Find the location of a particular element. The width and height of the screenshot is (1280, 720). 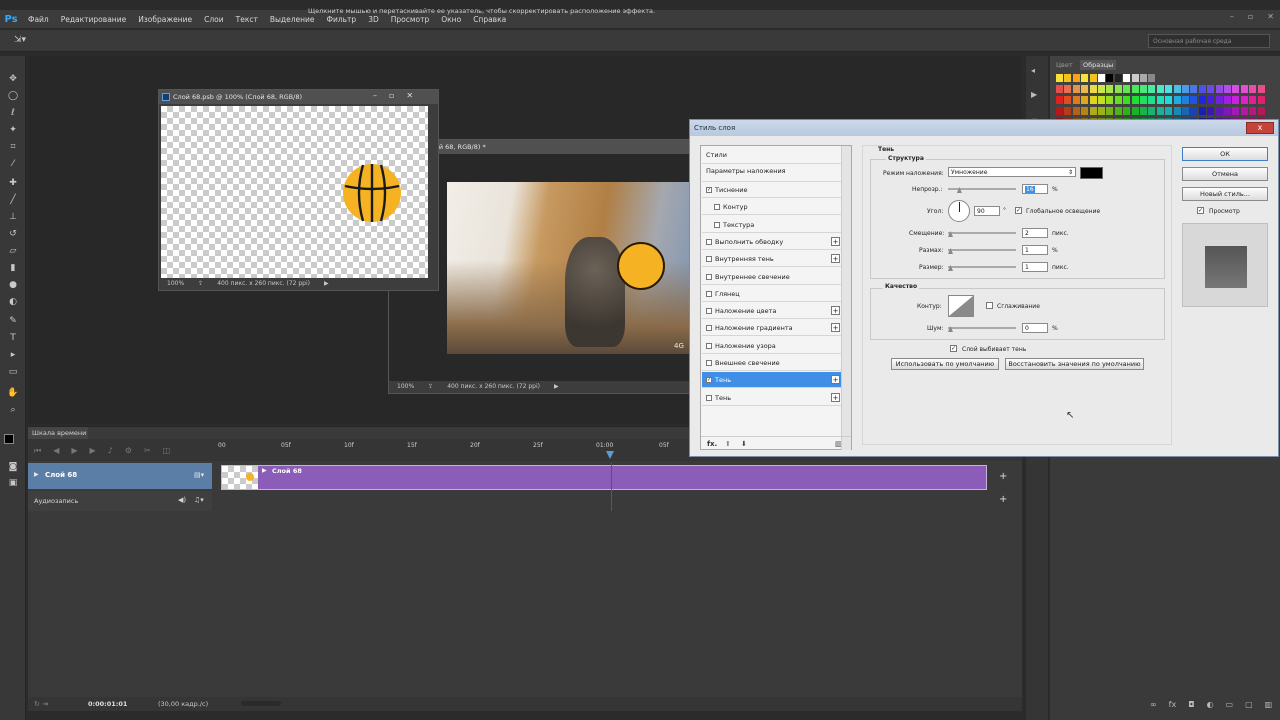

trash-icon: ▥ is located at coordinates (1269, 704).